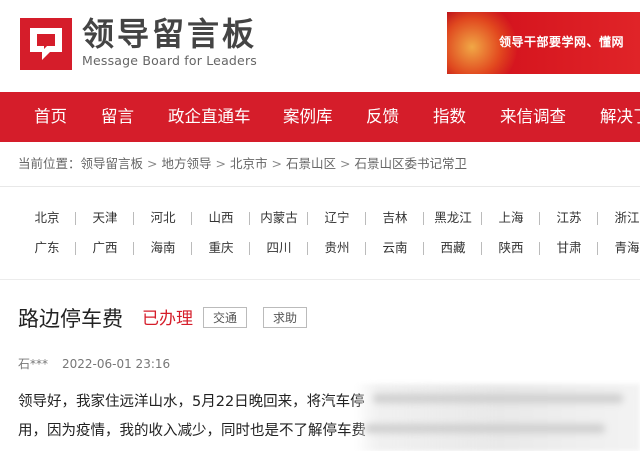  What do you see at coordinates (618, 218) in the screenshot?
I see `region-link: 浙江` at bounding box center [618, 218].